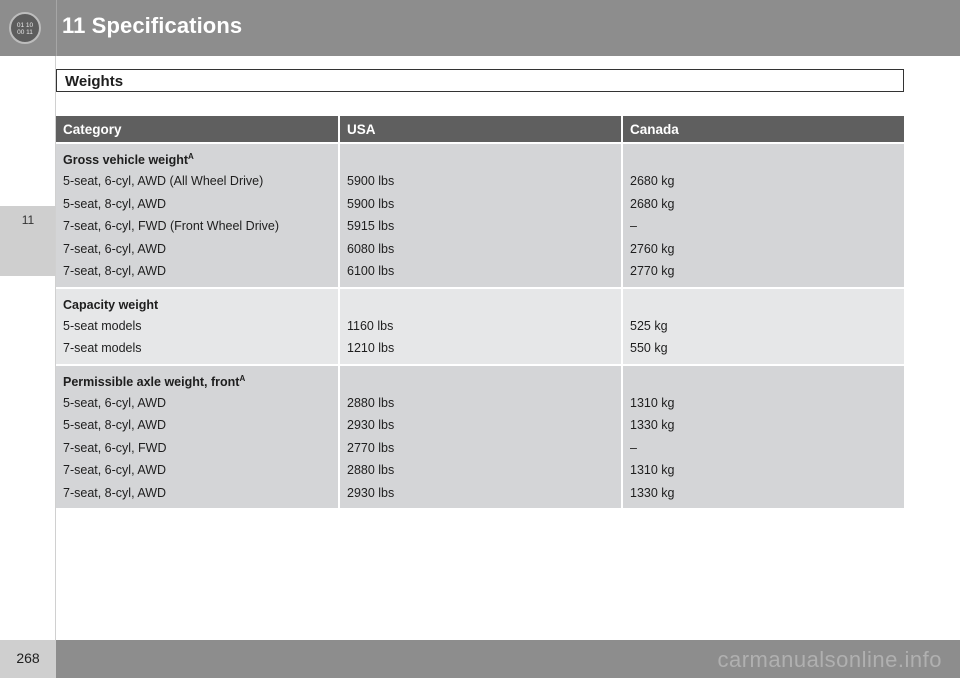 The height and width of the screenshot is (678, 960). Describe the element at coordinates (115, 402) in the screenshot. I see `row-label: 5-seat, 6-cyl, AWD` at that location.